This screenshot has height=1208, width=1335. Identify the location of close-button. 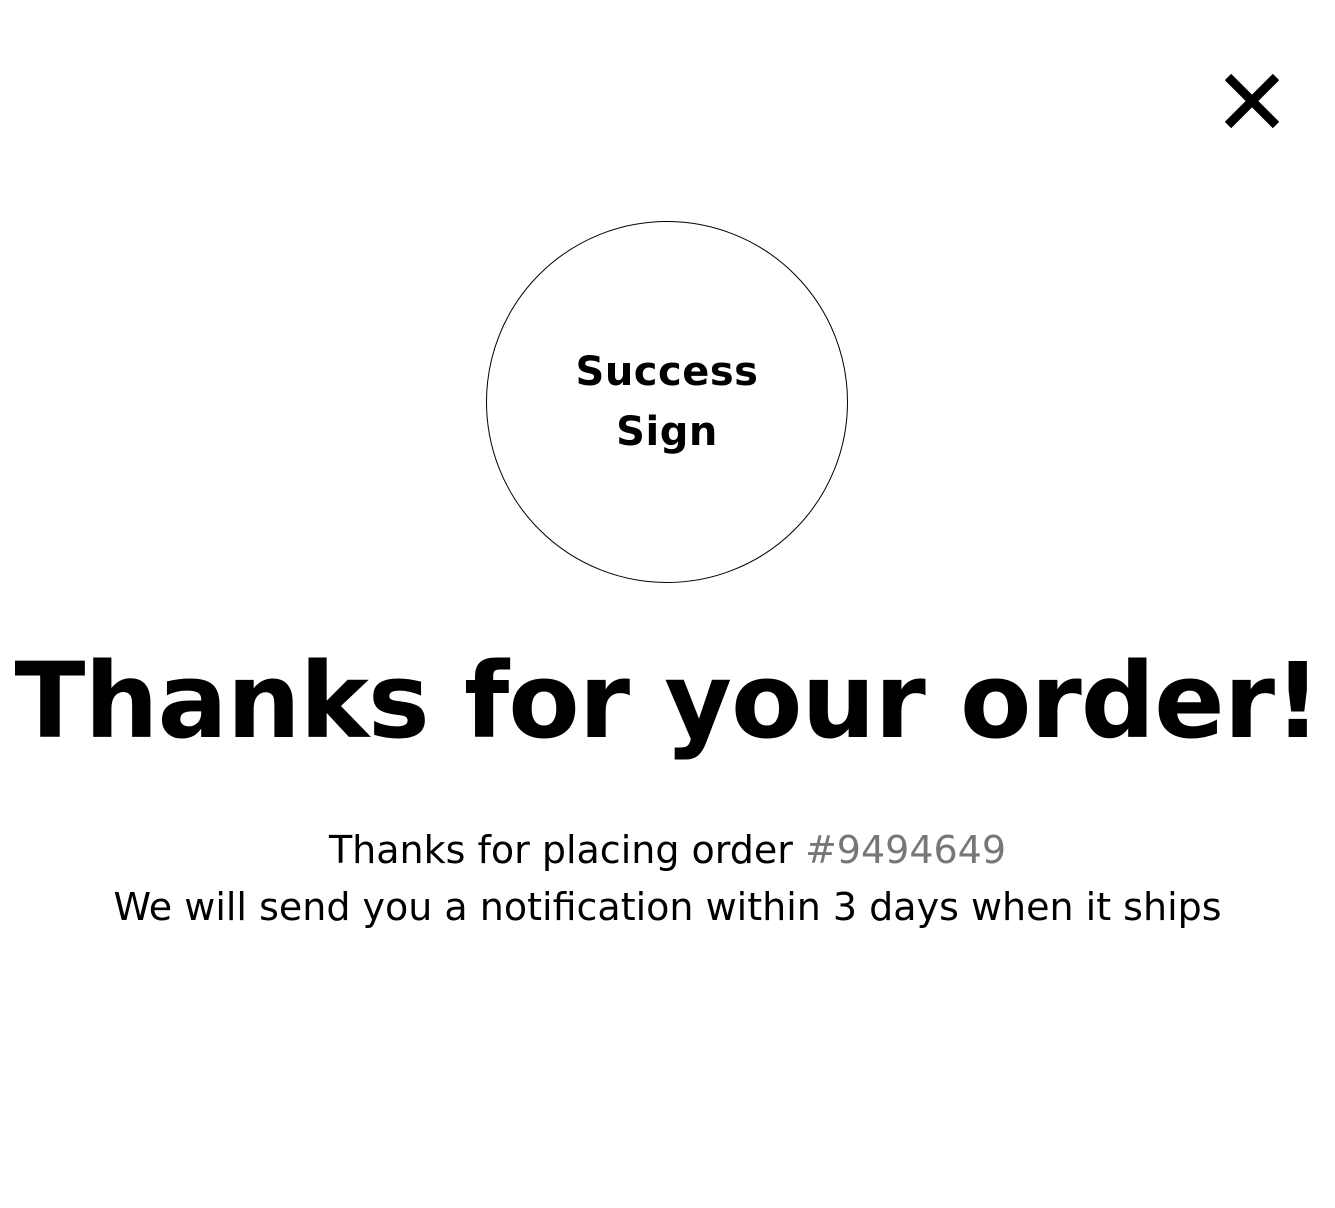
(1252, 101).